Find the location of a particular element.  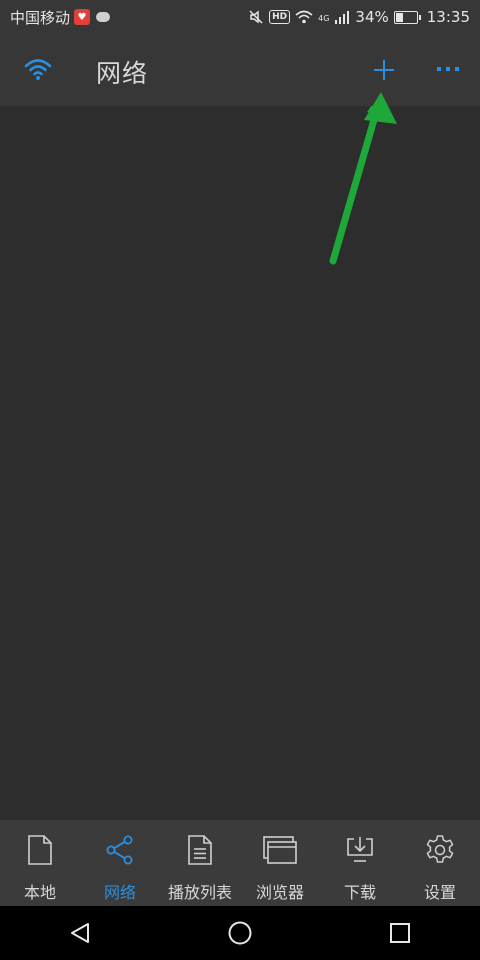

annotation-arrowhead is located at coordinates (380, 108).